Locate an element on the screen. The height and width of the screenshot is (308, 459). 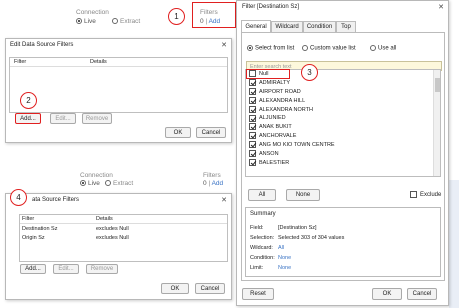
summary-selection-value: Selected 303 of 304 values is located at coordinates (311, 238).